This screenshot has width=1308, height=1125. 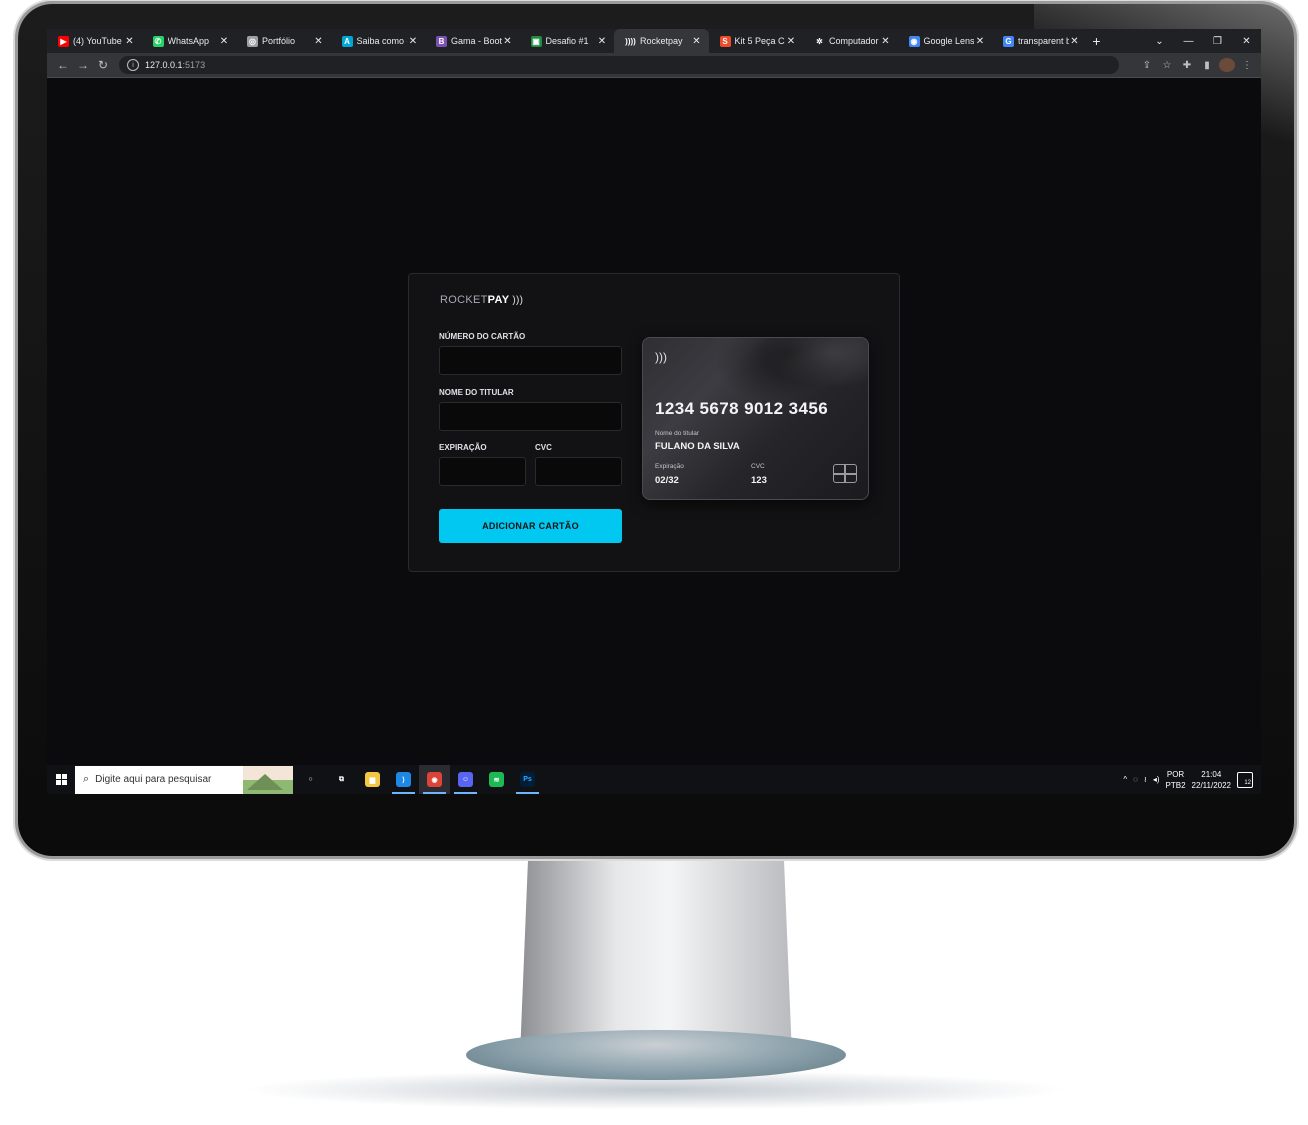 I want to click on site-info-icon: i, so click(x=133, y=65).